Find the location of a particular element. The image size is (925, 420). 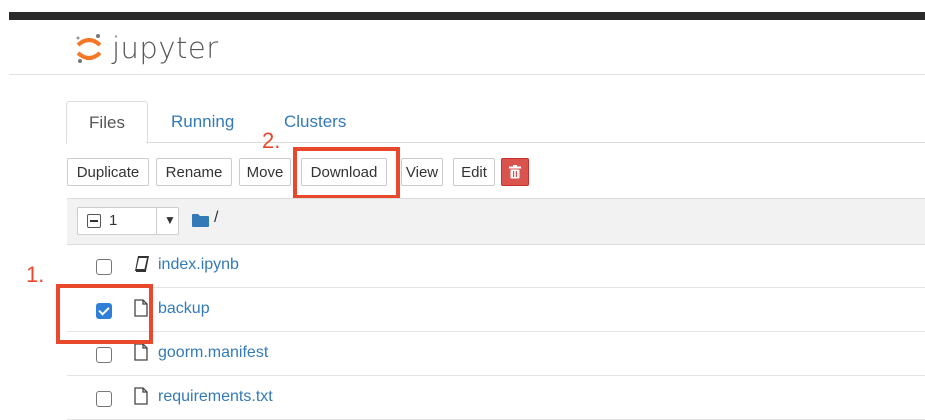

file-list-header: 1 ▼ / is located at coordinates (496, 221).